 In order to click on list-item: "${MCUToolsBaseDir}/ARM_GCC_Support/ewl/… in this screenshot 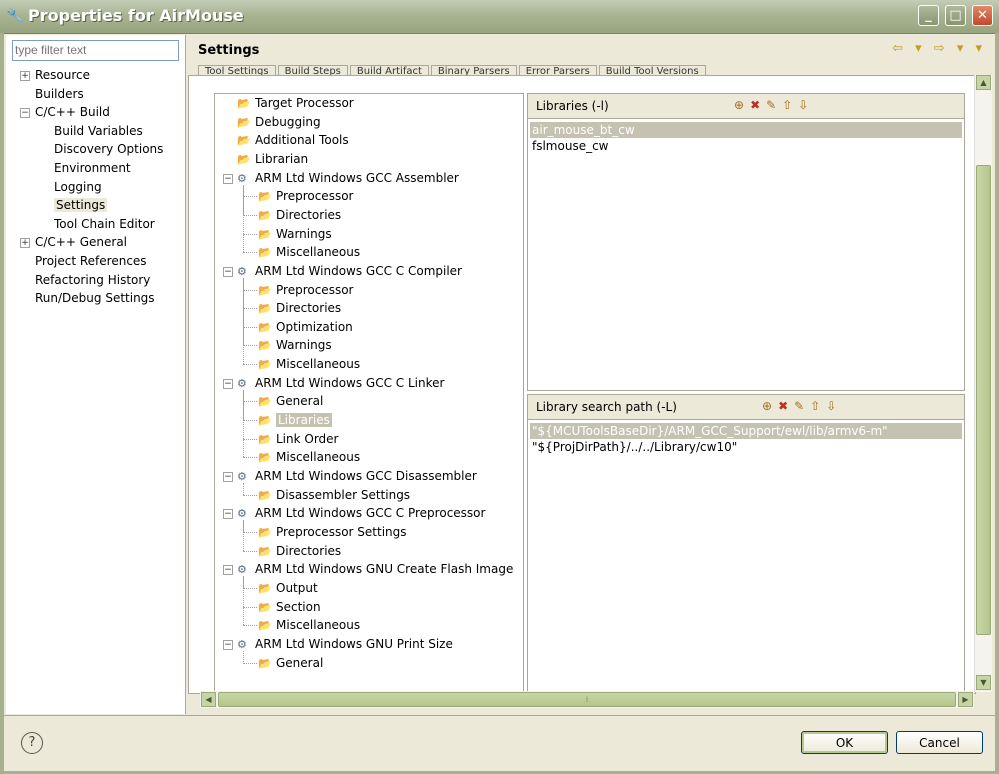, I will do `click(746, 431)`.